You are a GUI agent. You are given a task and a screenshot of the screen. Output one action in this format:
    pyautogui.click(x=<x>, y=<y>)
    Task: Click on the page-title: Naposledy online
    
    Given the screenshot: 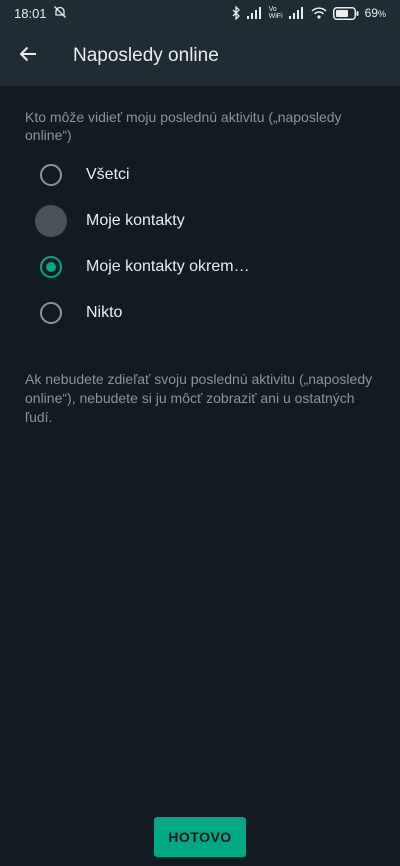 What is the action you would take?
    pyautogui.click(x=146, y=55)
    